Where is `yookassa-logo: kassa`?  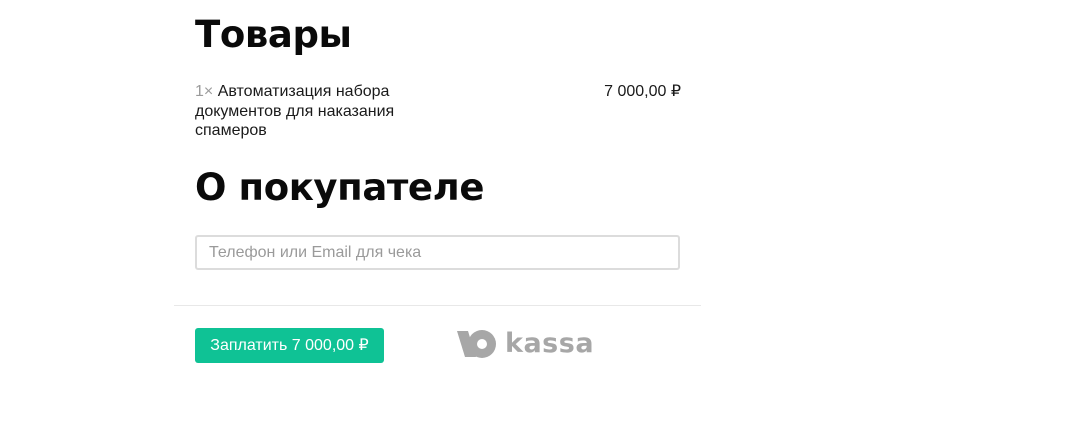
yookassa-logo: kassa is located at coordinates (524, 344).